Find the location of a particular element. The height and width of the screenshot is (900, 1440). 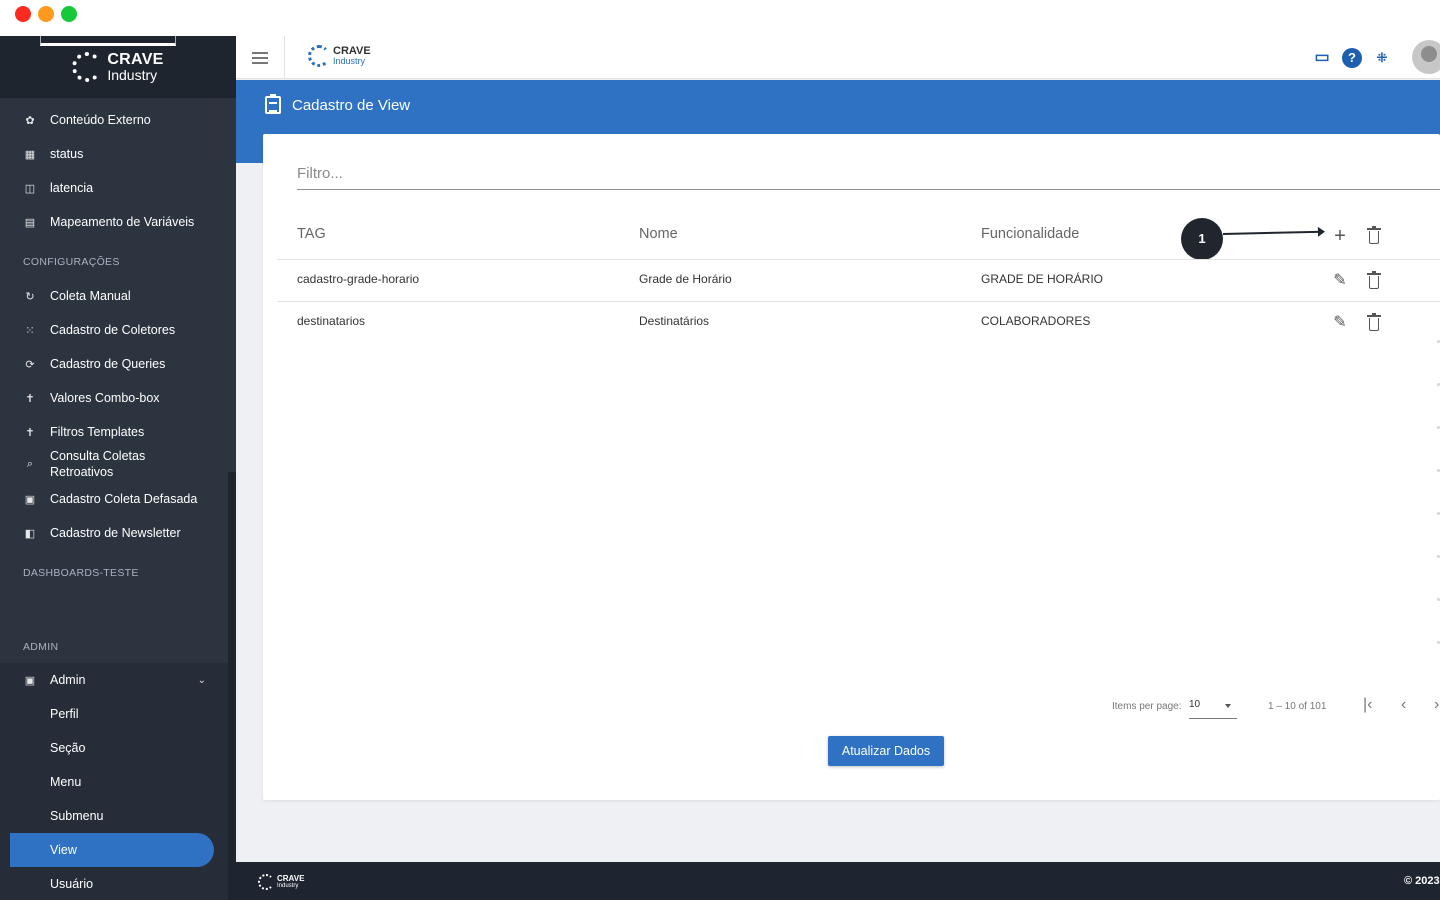

cell-funcionalidade: GRADE DE HORÁRIO is located at coordinates (1042, 279).